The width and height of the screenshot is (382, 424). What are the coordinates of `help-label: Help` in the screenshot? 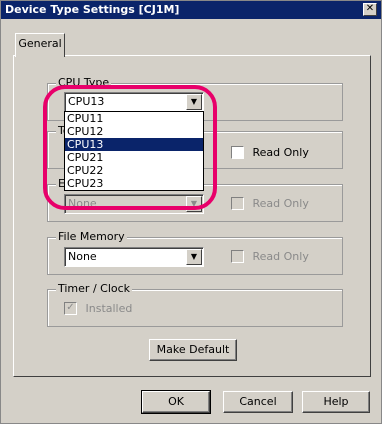 It's located at (336, 401).